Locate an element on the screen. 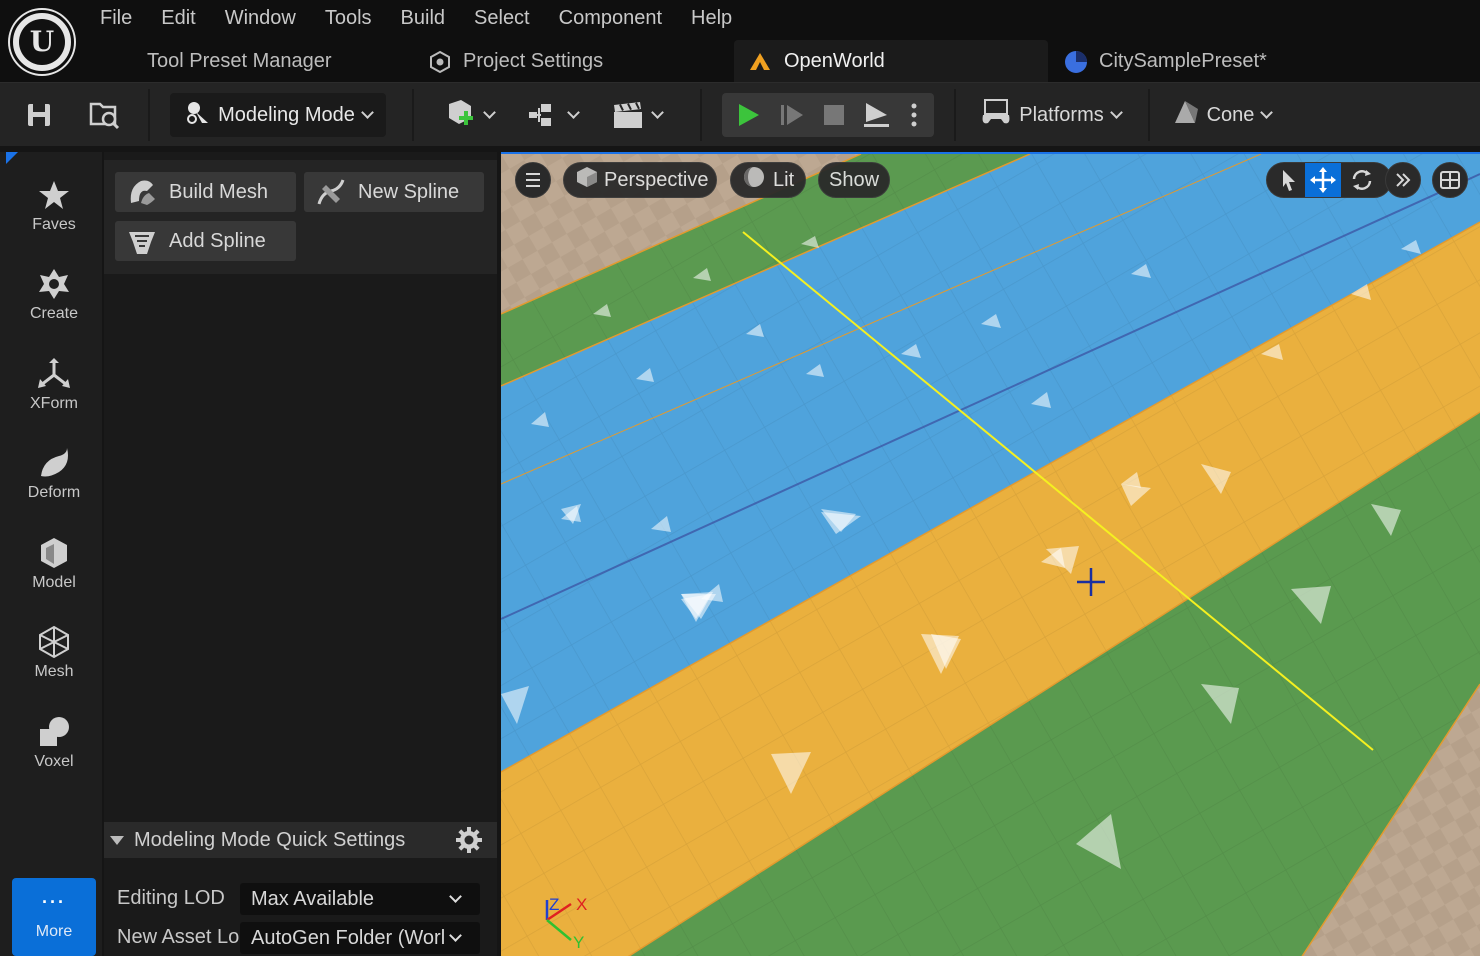 This screenshot has height=956, width=1480. editing-lod-select: Max Available is located at coordinates (360, 899).